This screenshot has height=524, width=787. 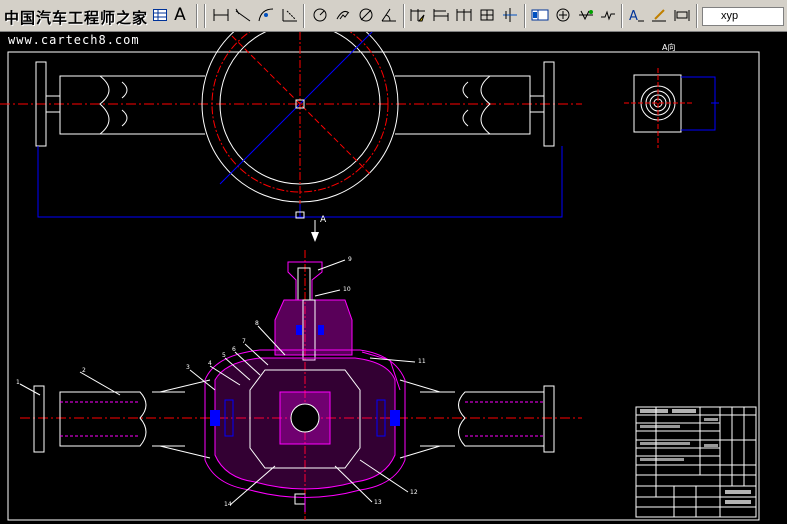 I want to click on multiline-text-icon: A, so click(x=180, y=15).